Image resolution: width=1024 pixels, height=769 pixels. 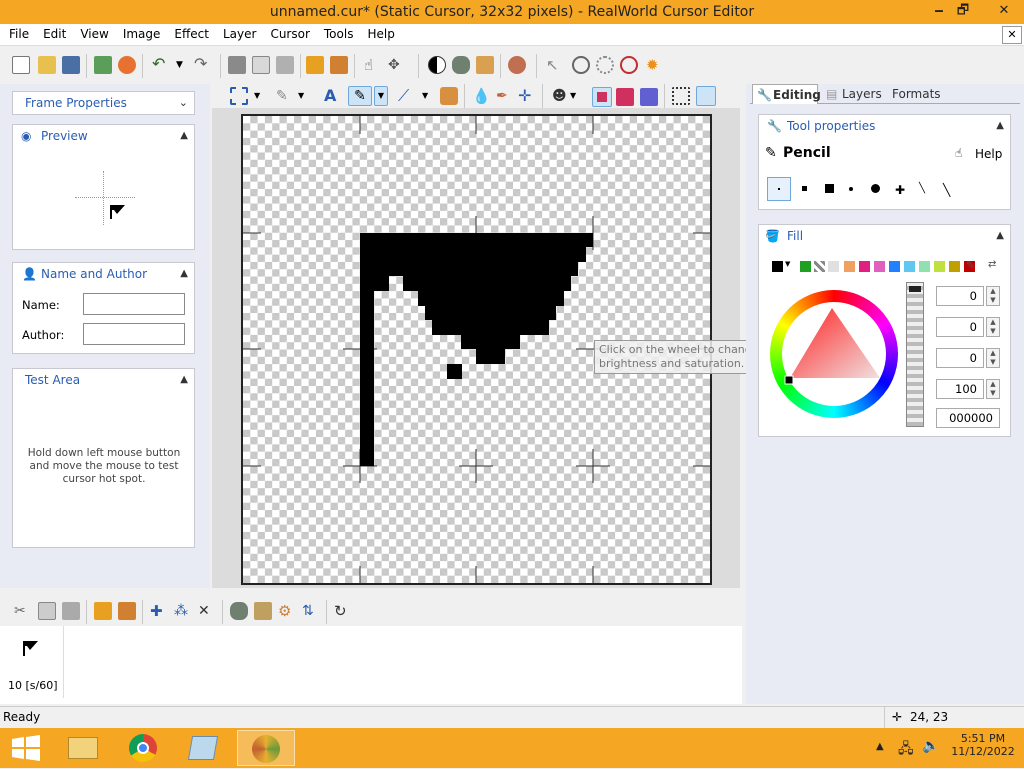 I want to click on tab-formats: Formats, so click(x=916, y=94).